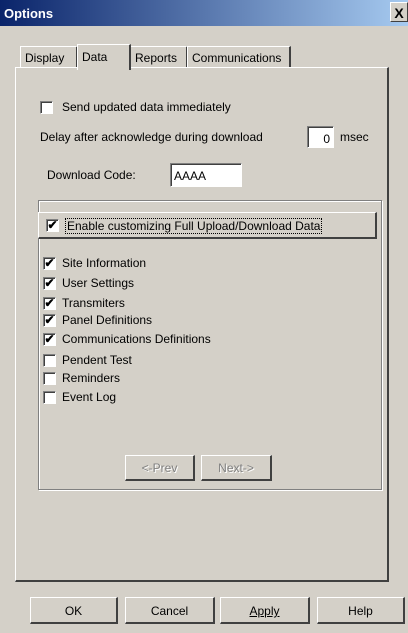  I want to click on event-log-label: Event Log, so click(89, 397).